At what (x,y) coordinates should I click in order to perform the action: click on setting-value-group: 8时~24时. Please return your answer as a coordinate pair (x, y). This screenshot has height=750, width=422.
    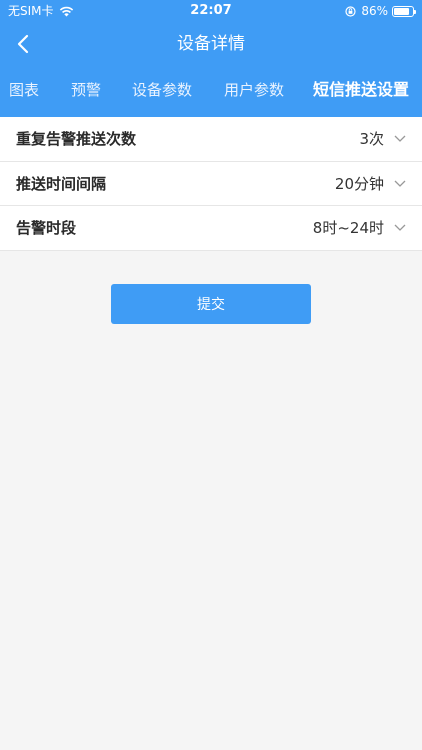
    Looking at the image, I should click on (359, 227).